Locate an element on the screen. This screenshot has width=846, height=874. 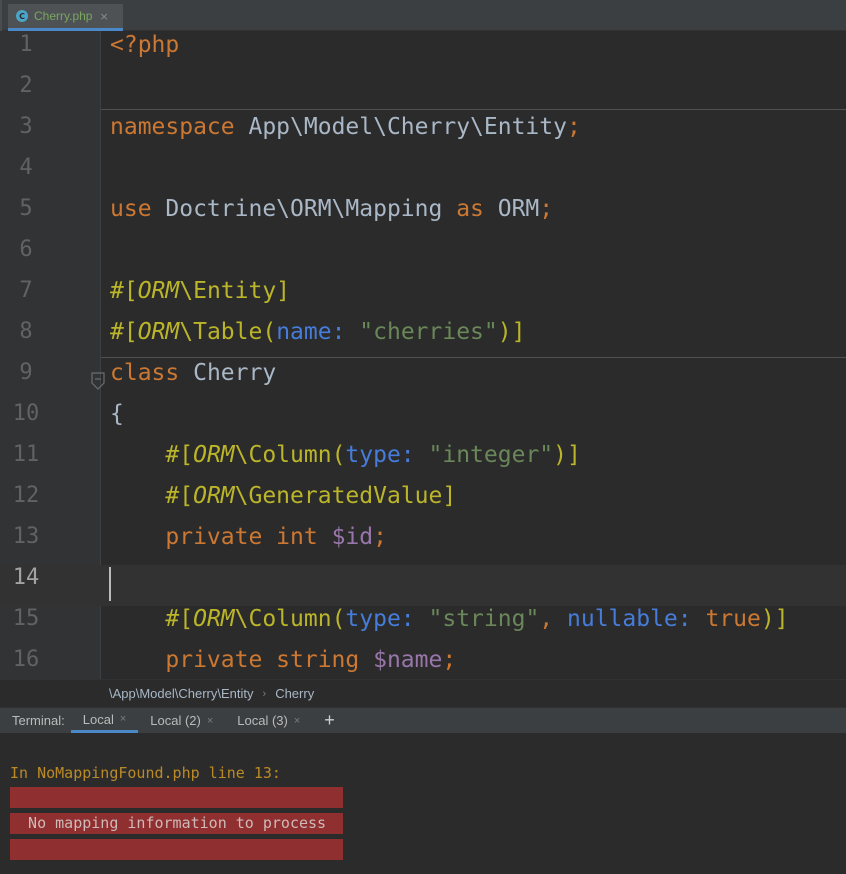
code-line: 13 private int $id; is located at coordinates (423, 544).